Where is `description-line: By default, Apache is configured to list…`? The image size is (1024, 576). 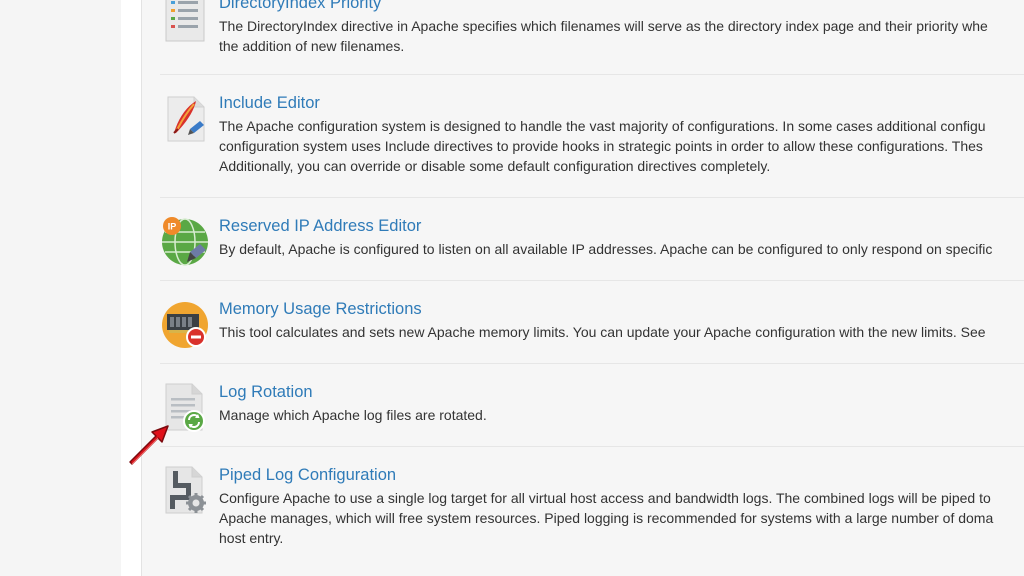 description-line: By default, Apache is configured to list… is located at coordinates (606, 249).